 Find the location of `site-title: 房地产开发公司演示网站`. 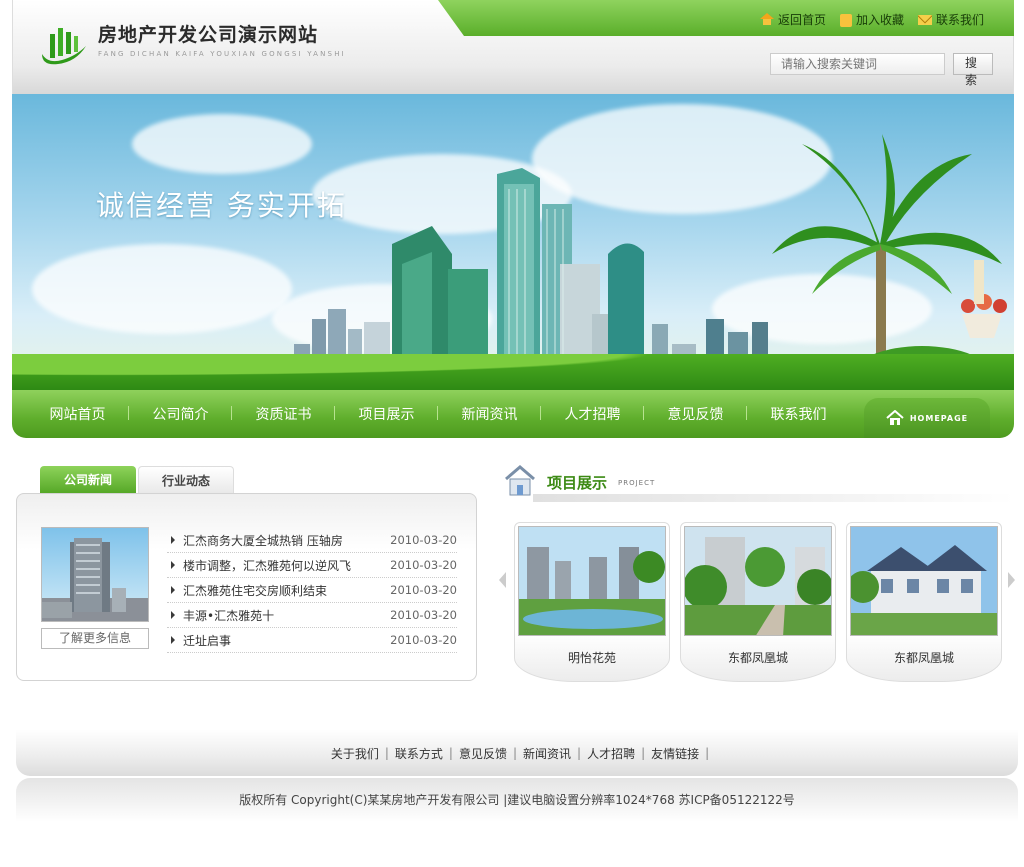

site-title: 房地产开发公司演示网站 is located at coordinates (208, 35).